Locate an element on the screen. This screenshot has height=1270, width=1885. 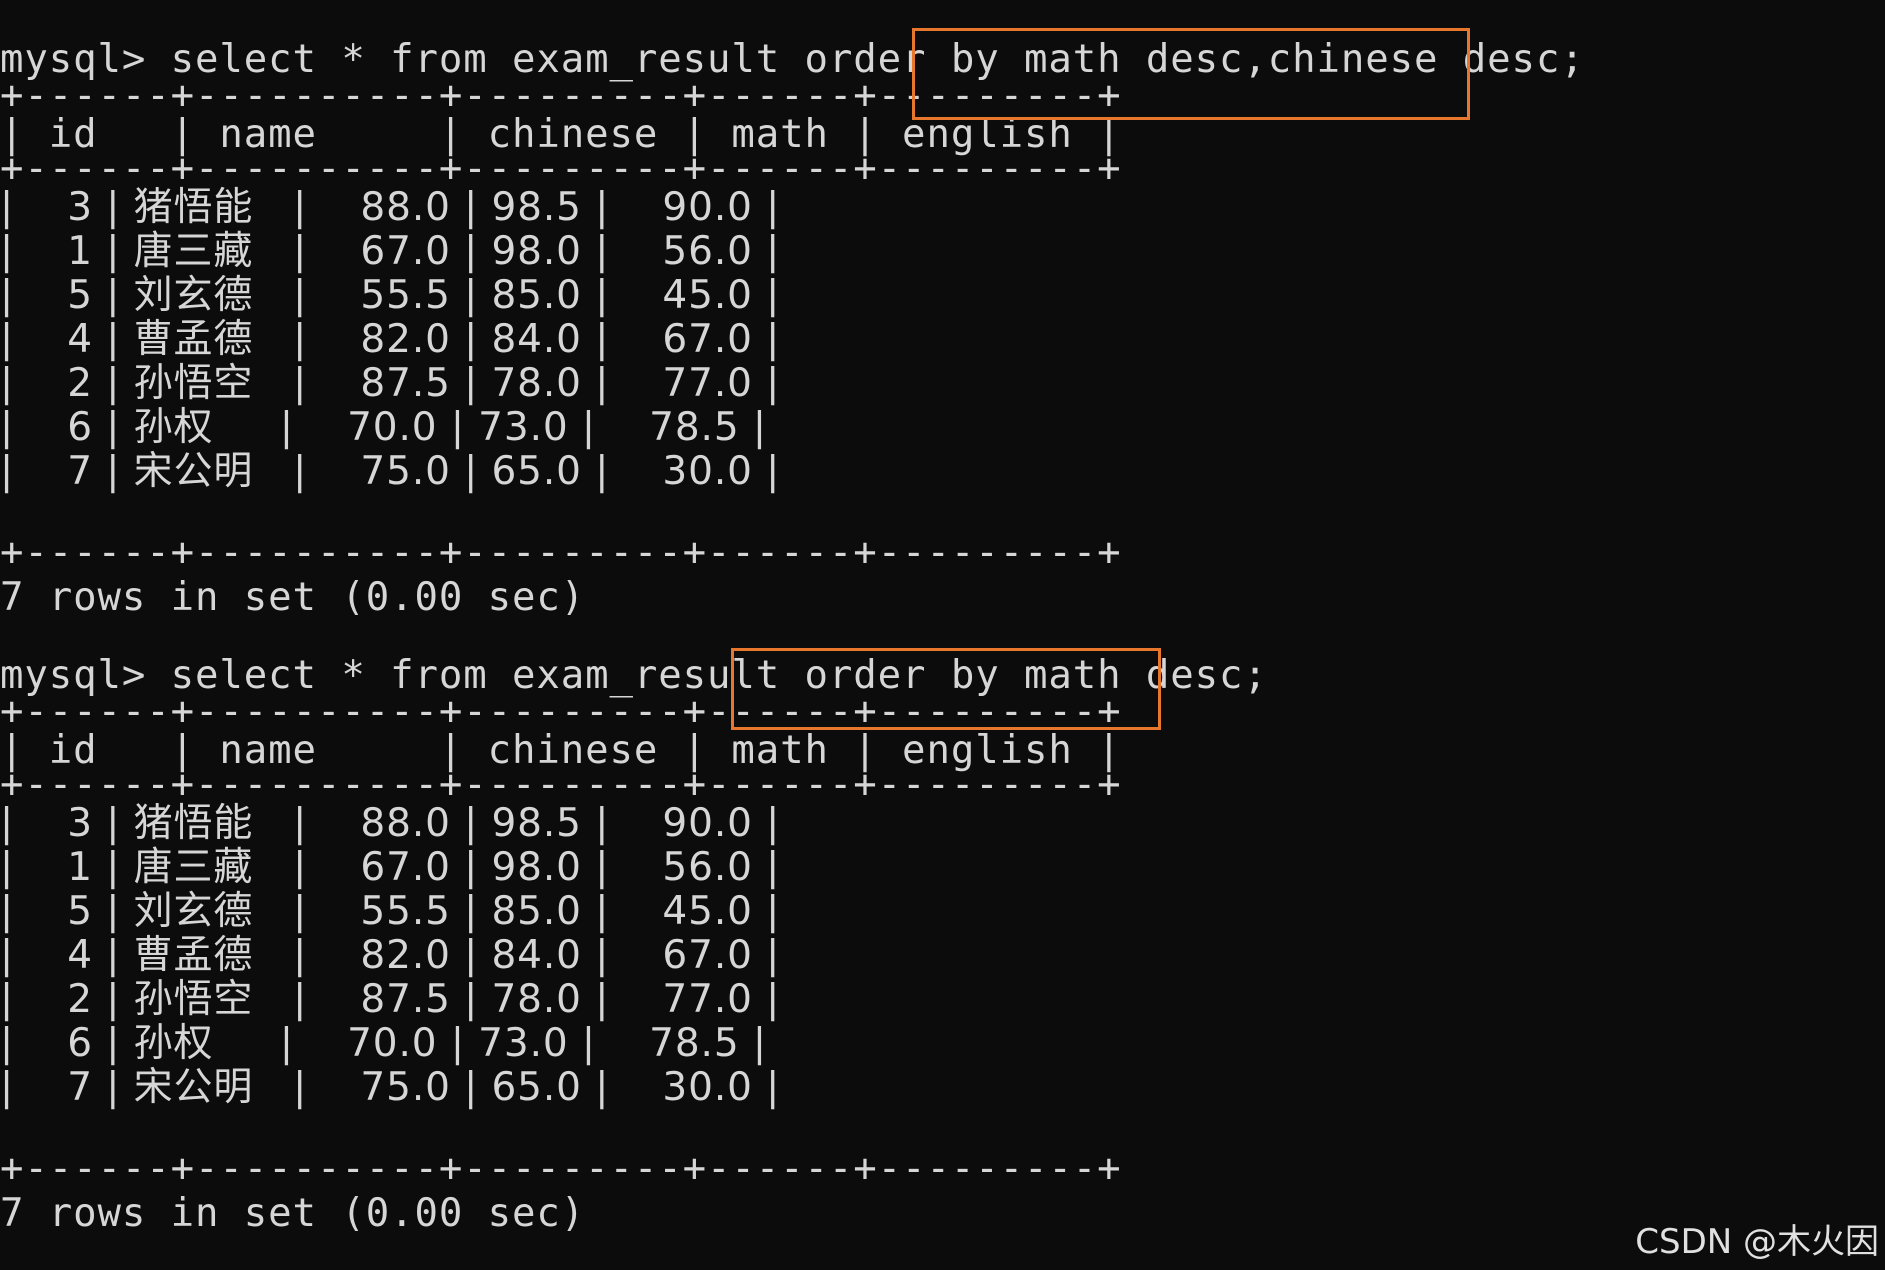
result-status-2: 7 rows in set (0.00 sec) is located at coordinates (293, 1213).